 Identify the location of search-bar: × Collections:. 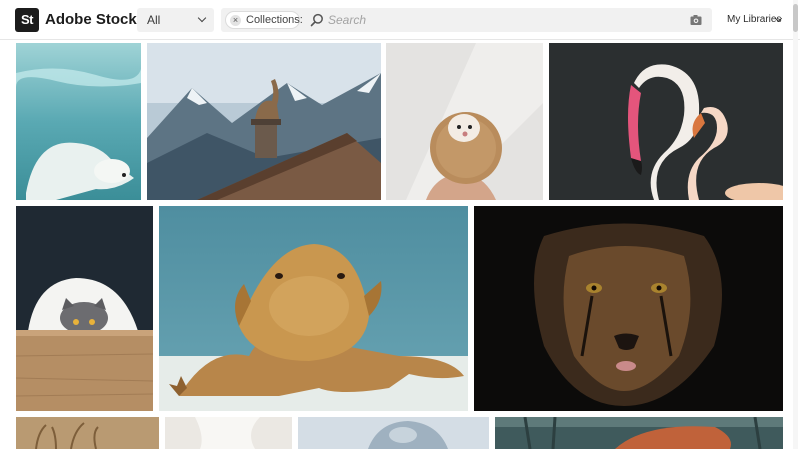
(466, 20).